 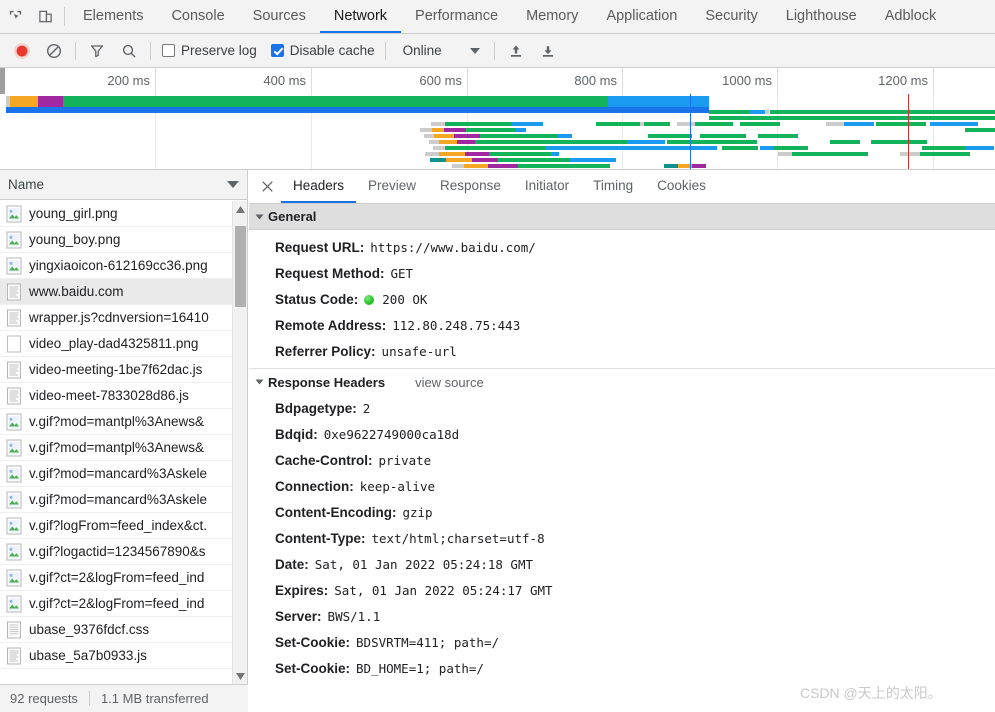 What do you see at coordinates (129, 51) in the screenshot?
I see `search-icon` at bounding box center [129, 51].